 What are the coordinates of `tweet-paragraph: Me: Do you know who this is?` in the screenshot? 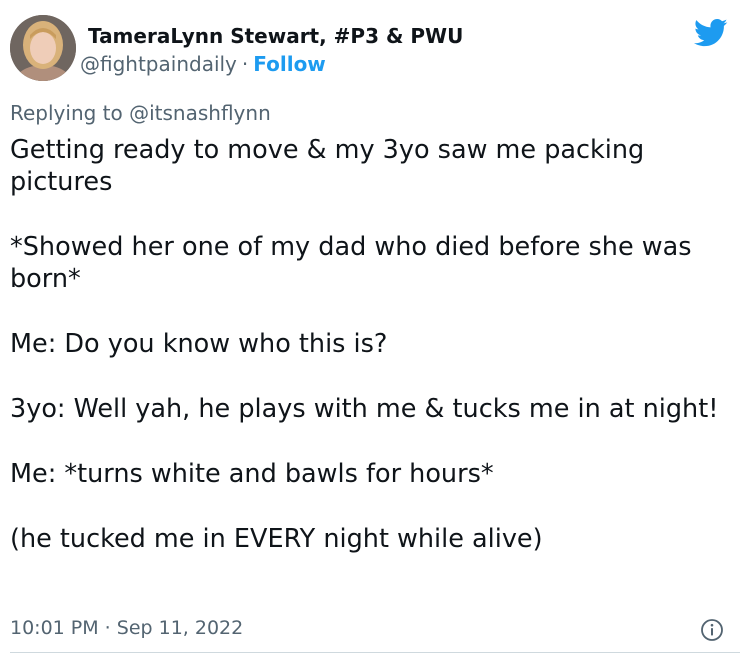 It's located at (199, 344).